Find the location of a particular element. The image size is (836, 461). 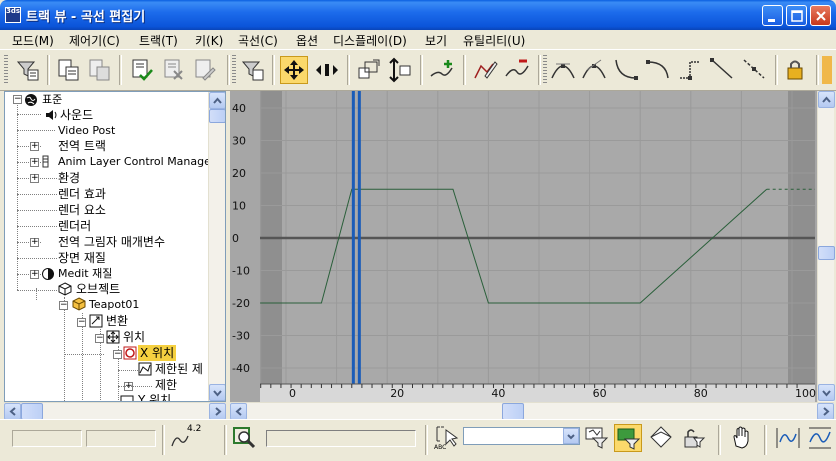

toolbar-overflow-button is located at coordinates (827, 70).